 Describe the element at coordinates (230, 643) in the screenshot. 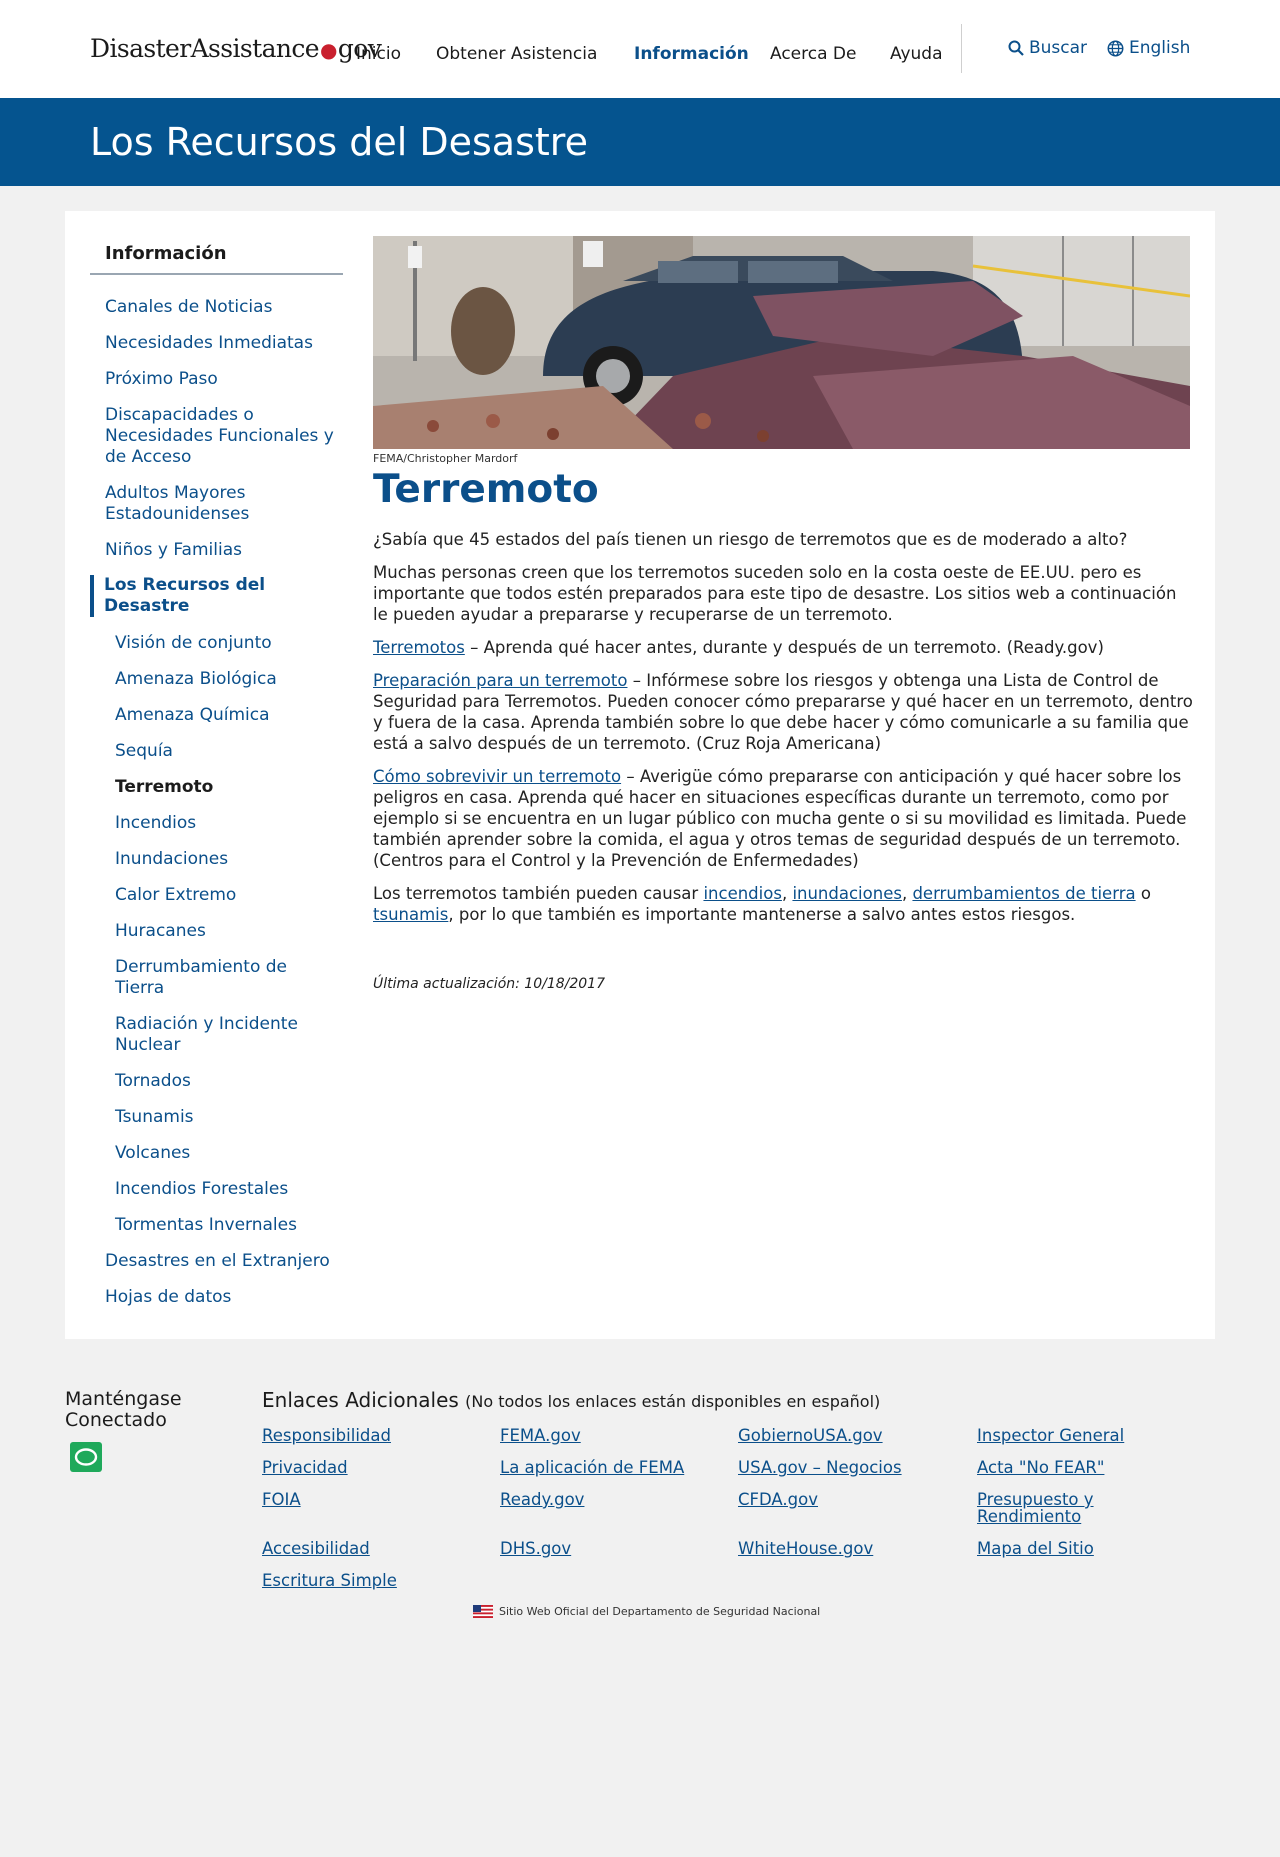

I see `sidebar-subitem: Visión de conjunto` at that location.